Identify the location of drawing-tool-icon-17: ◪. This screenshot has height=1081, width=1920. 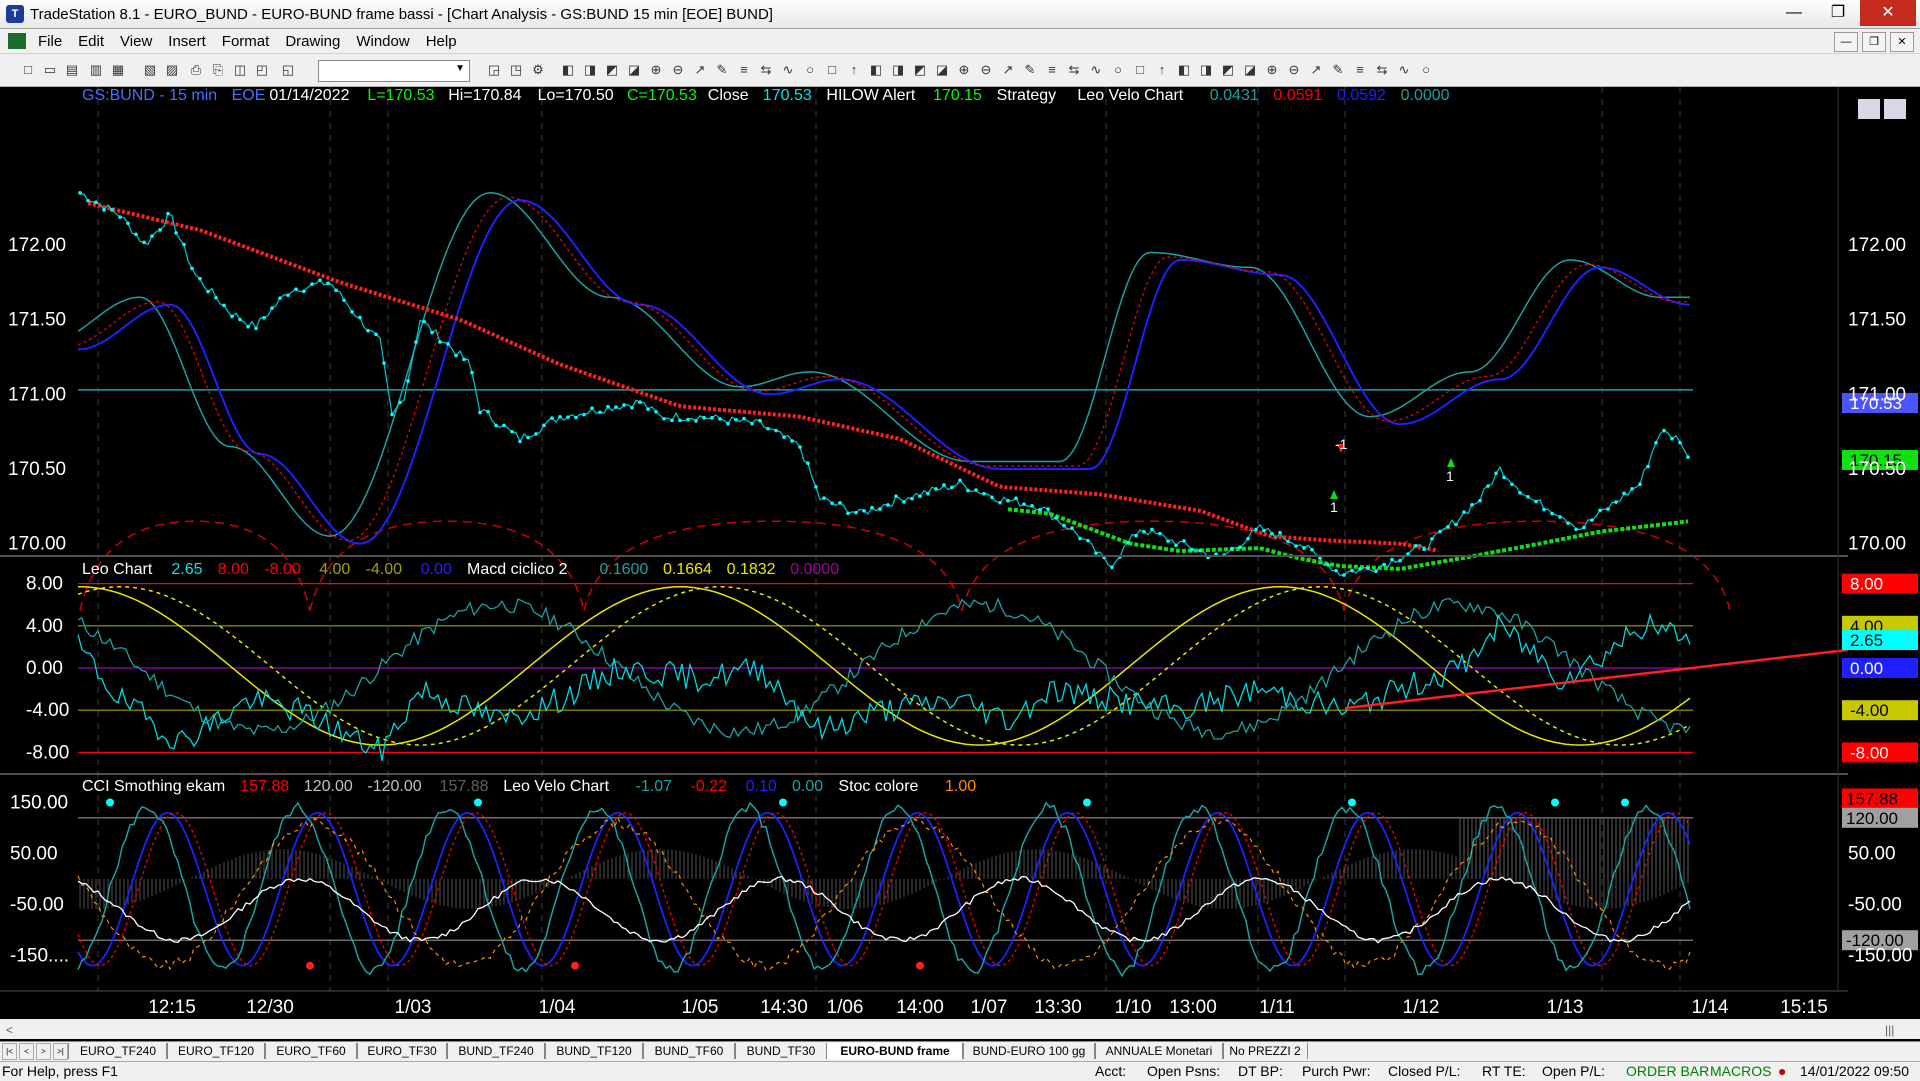
(942, 70).